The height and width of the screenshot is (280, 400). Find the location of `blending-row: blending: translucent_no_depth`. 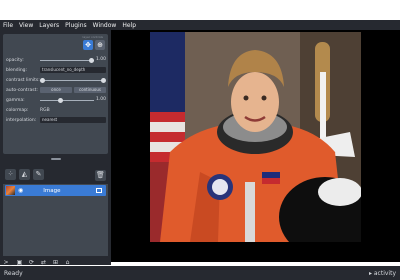

blending-row: blending: translucent_no_depth is located at coordinates (56, 70).